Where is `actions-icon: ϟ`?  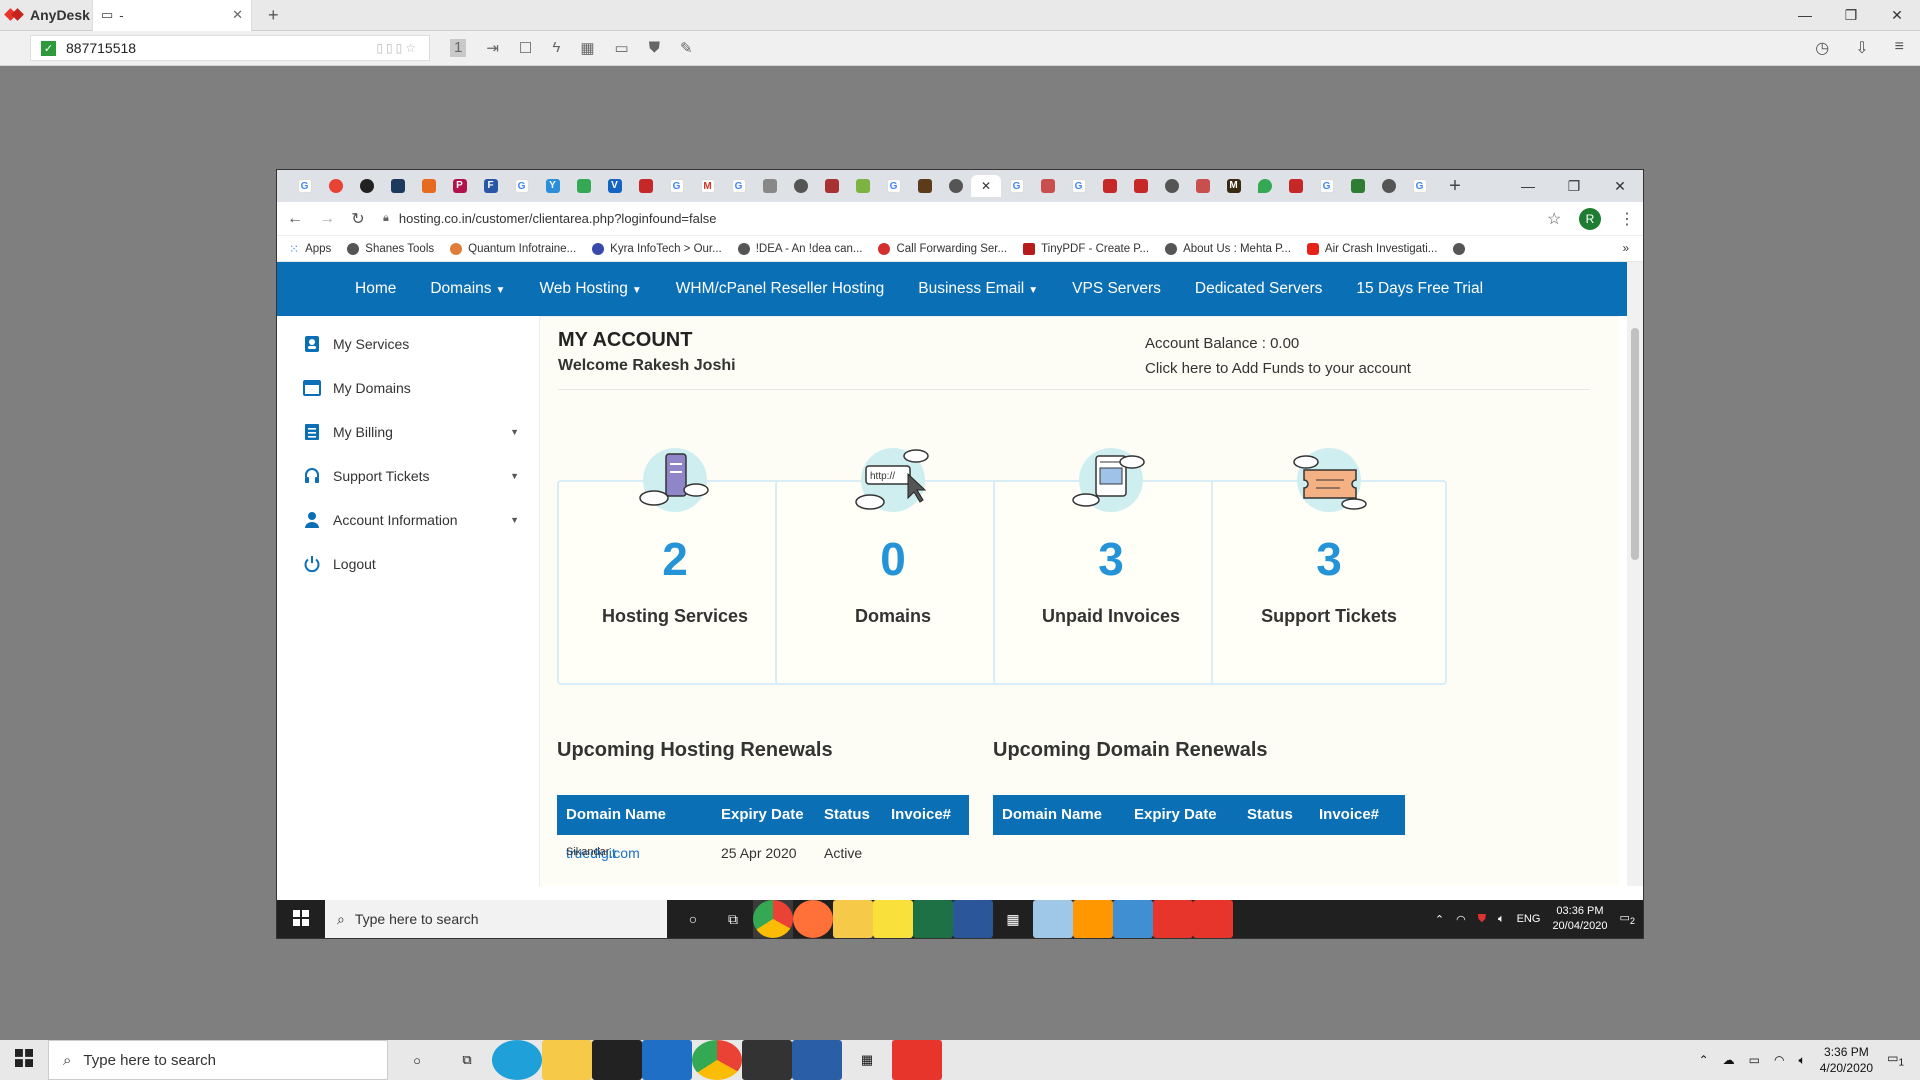 actions-icon: ϟ is located at coordinates (556, 48).